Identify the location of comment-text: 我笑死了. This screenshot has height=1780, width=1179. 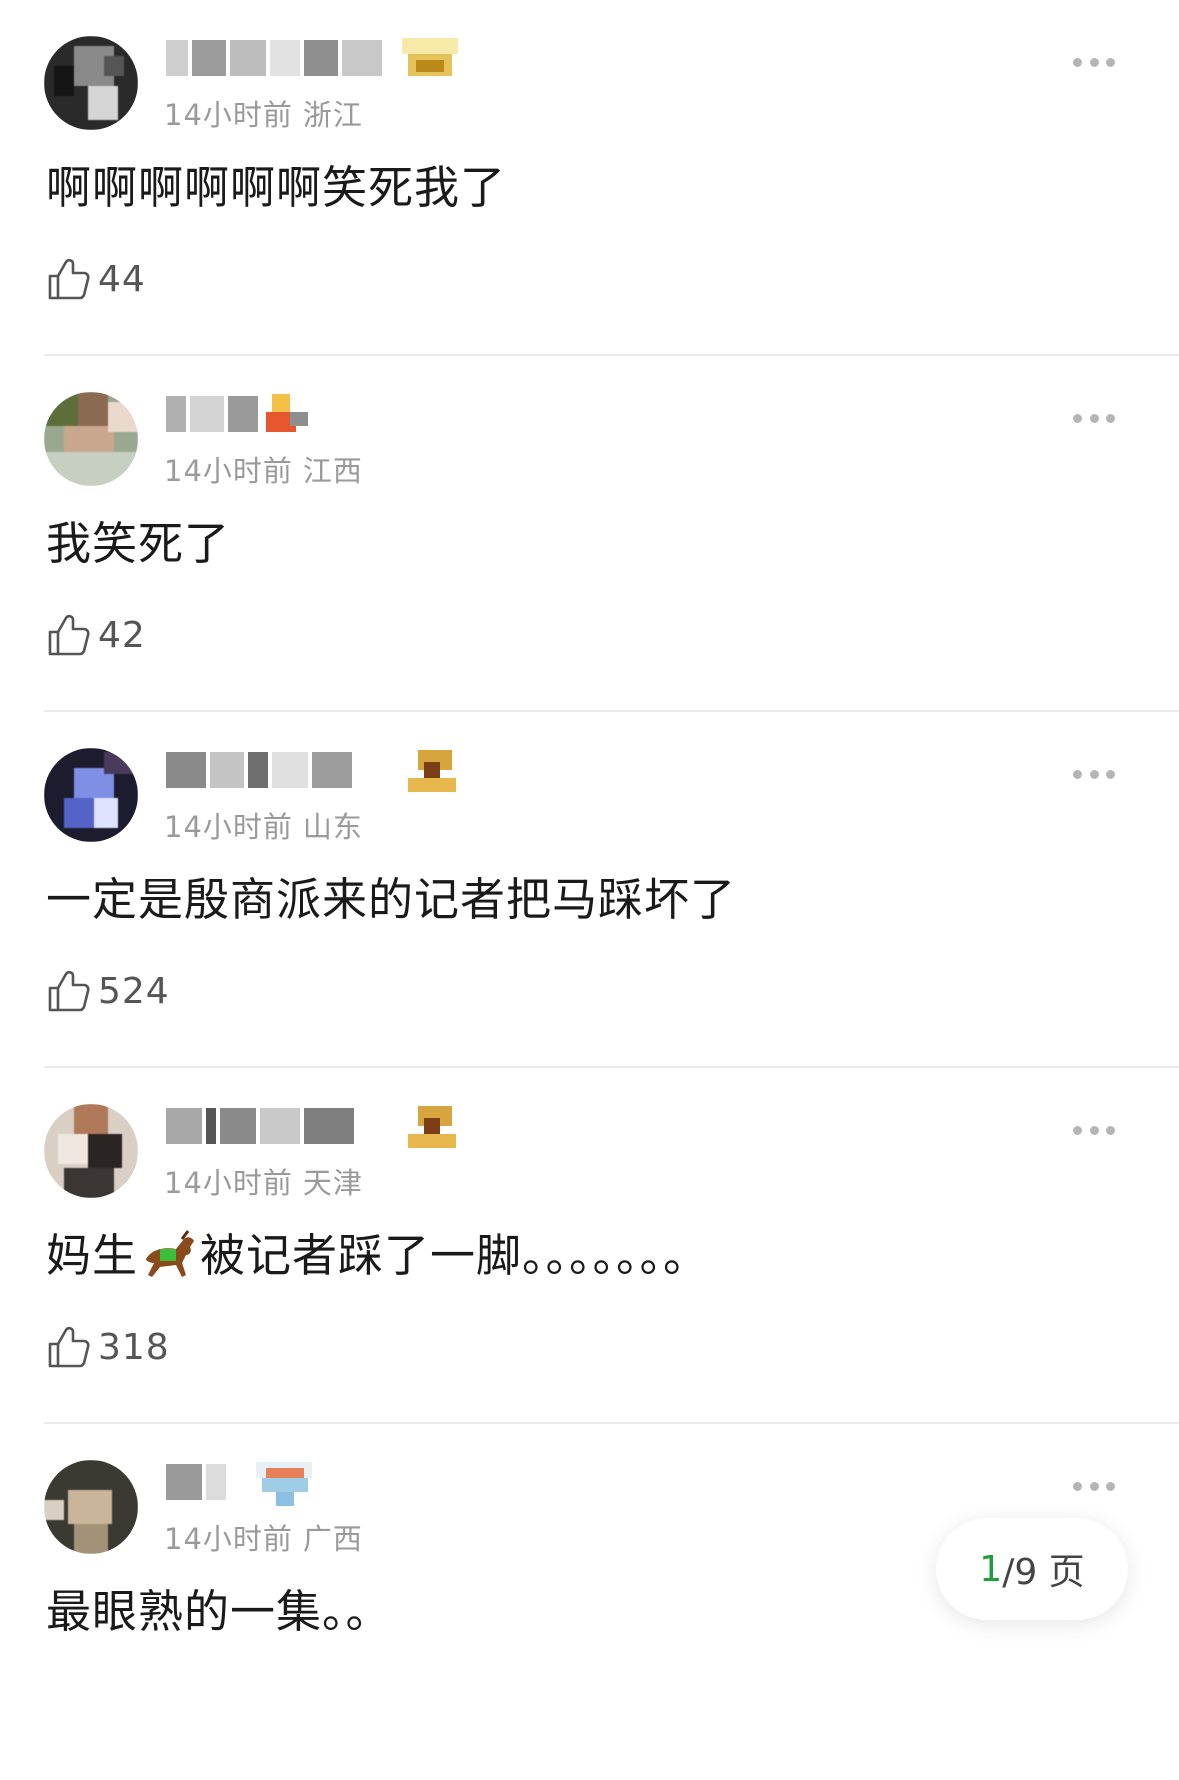
(138, 543).